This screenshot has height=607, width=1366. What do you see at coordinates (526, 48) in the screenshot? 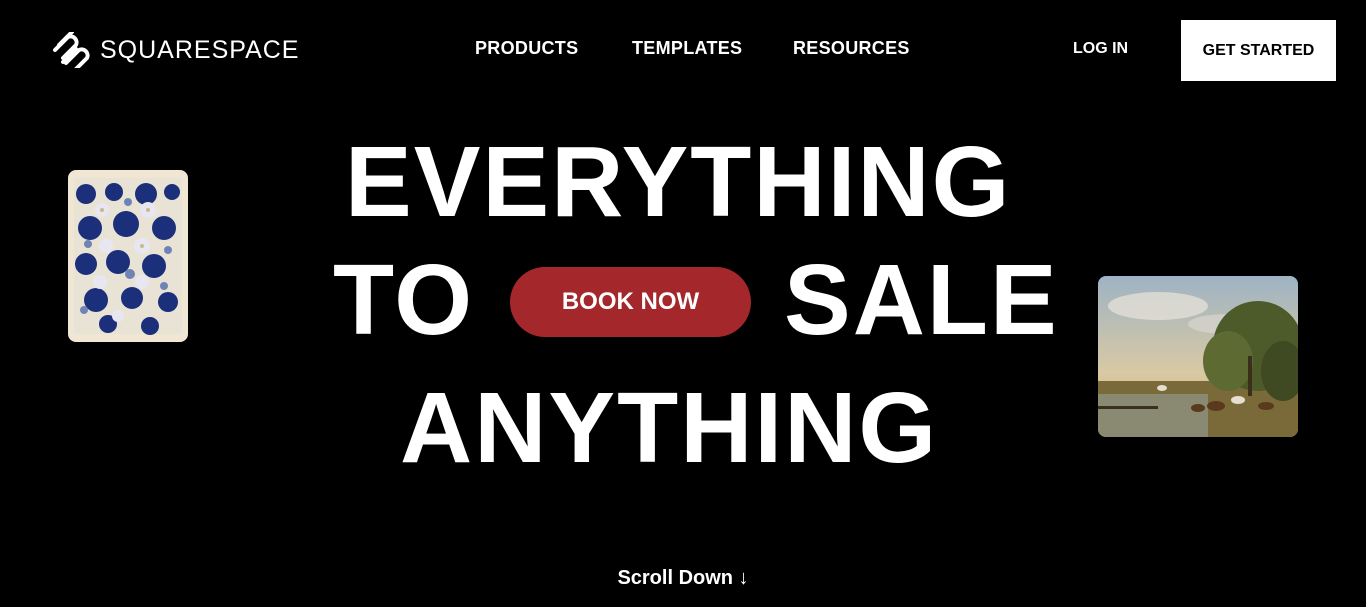
I see `nav-products: PRODUCTS` at bounding box center [526, 48].